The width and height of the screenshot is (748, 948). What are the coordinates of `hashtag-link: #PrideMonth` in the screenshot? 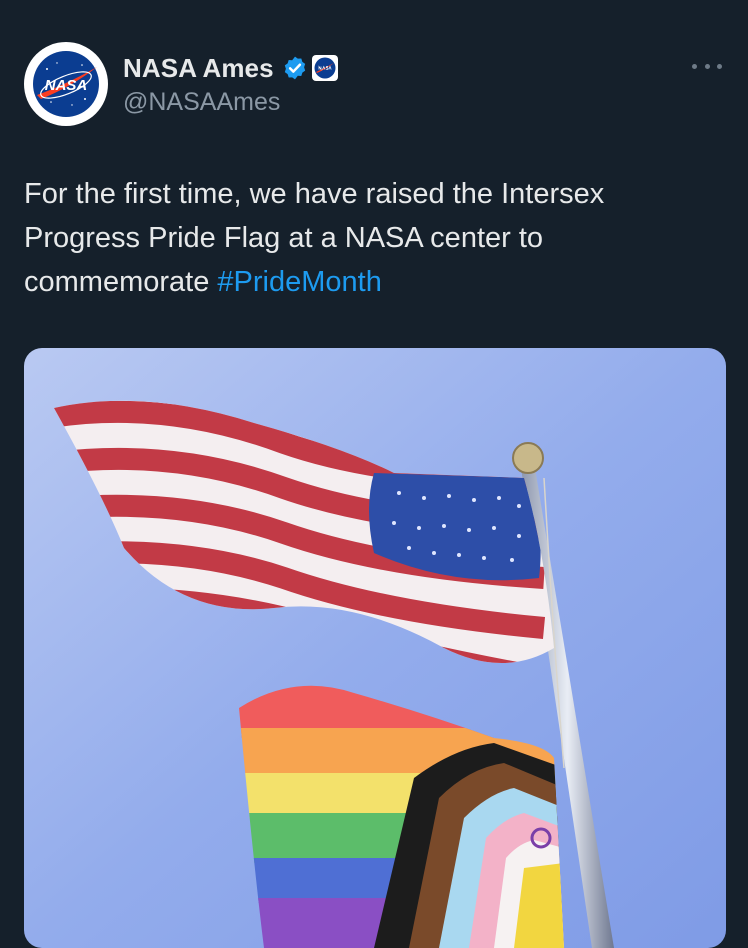 It's located at (299, 282).